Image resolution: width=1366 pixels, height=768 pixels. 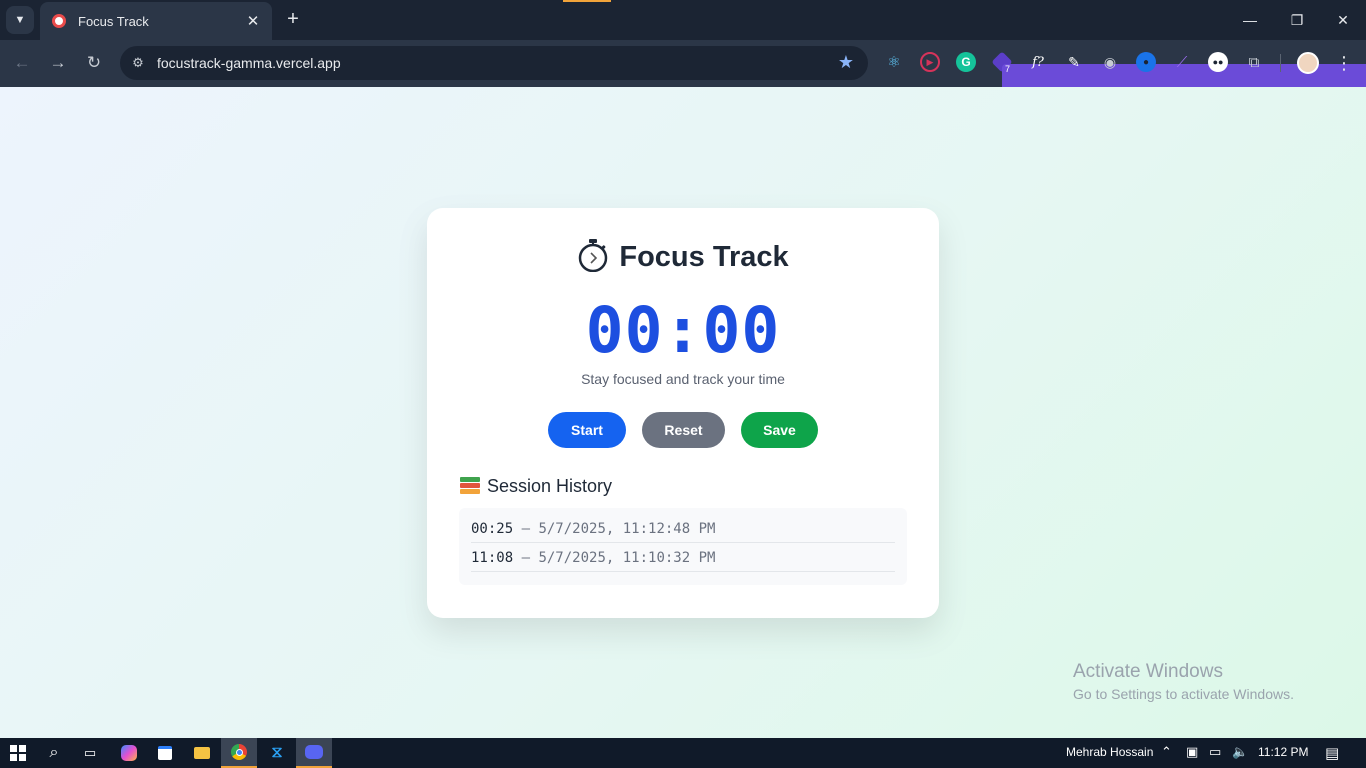 What do you see at coordinates (22, 63) in the screenshot?
I see `back-button: ←` at bounding box center [22, 63].